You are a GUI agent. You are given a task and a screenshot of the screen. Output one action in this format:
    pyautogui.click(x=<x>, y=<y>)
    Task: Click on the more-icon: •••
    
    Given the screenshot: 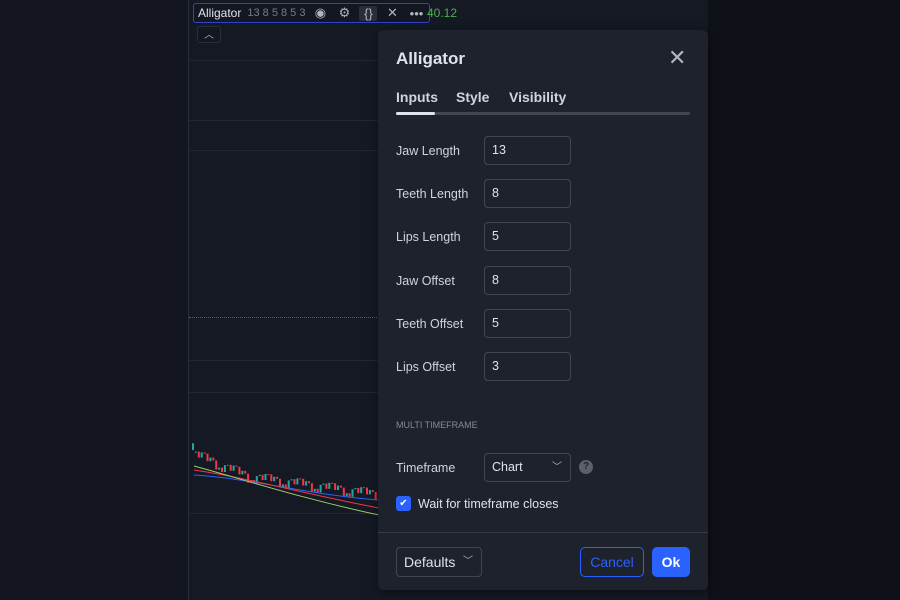 What is the action you would take?
    pyautogui.click(x=416, y=13)
    